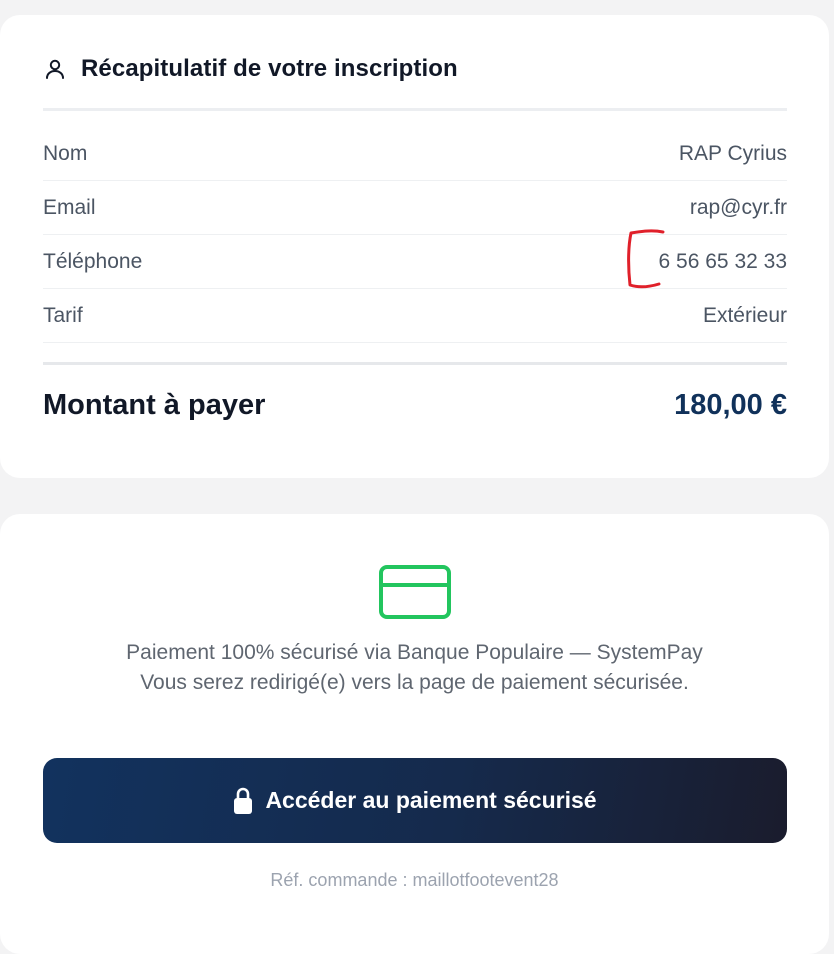 This screenshot has height=954, width=834. Describe the element at coordinates (415, 208) in the screenshot. I see `summary-row-email: Email rap@cyr.fr` at that location.